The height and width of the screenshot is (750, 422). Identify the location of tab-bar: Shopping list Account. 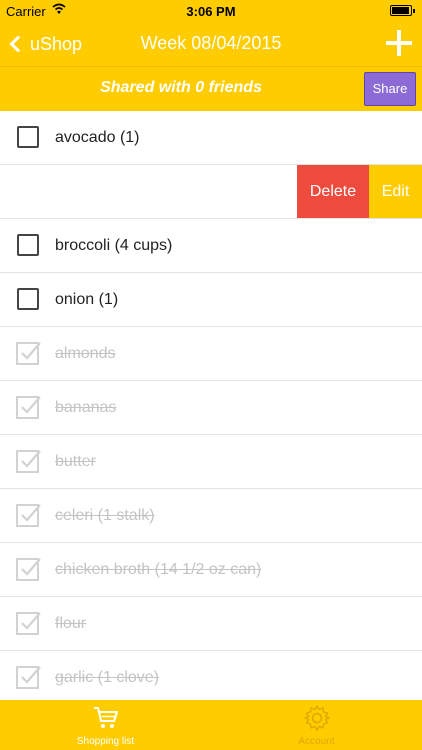
(211, 725).